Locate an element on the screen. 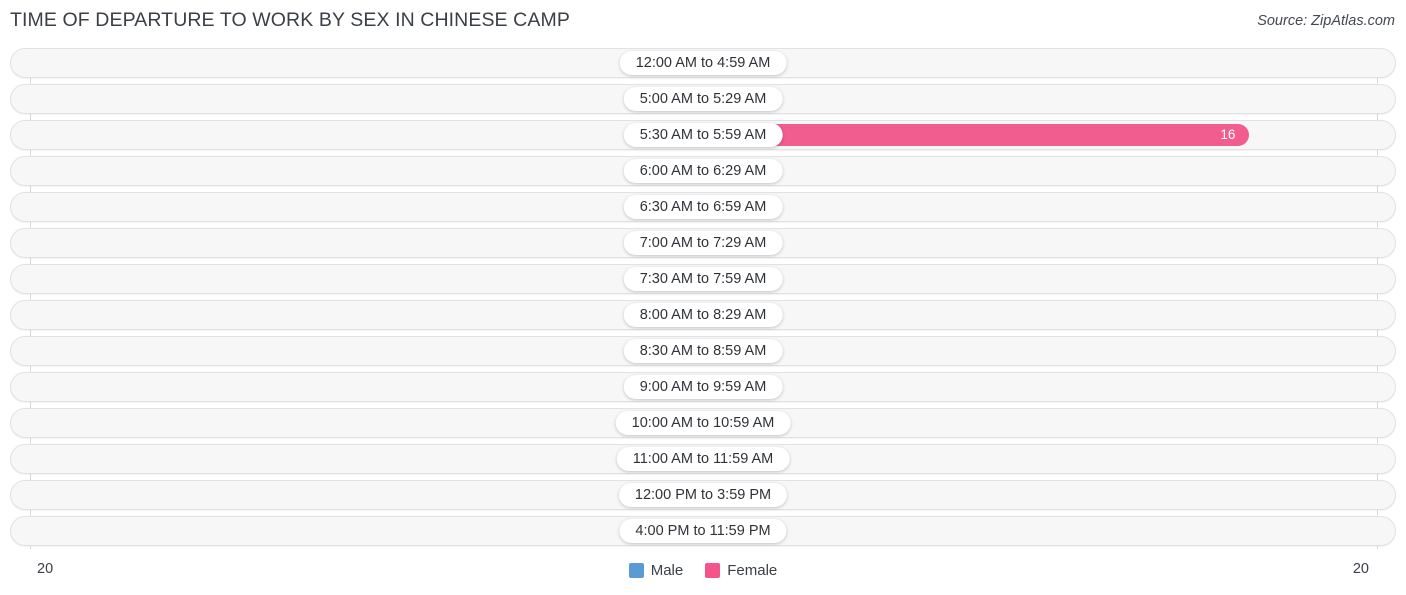 The image size is (1406, 595). female-value-label: 16 is located at coordinates (1228, 134).